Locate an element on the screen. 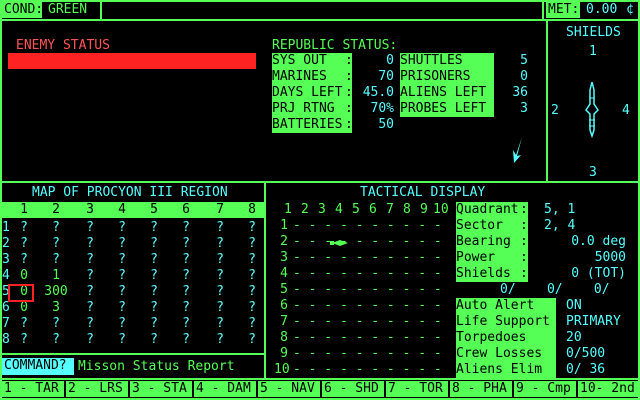 This screenshot has height=400, width=640. republic-stat-label: SHUTTLES is located at coordinates (447, 61).